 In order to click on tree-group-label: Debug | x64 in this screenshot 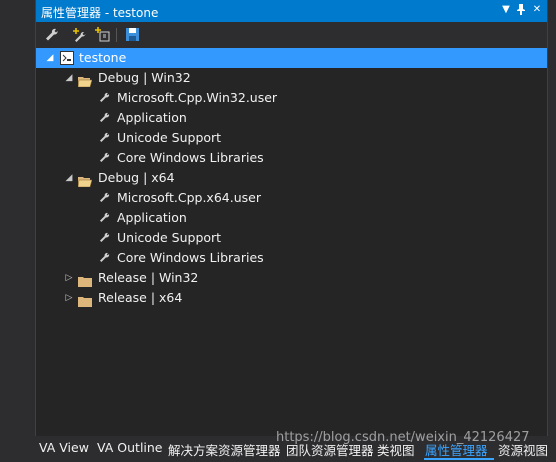, I will do `click(136, 177)`.